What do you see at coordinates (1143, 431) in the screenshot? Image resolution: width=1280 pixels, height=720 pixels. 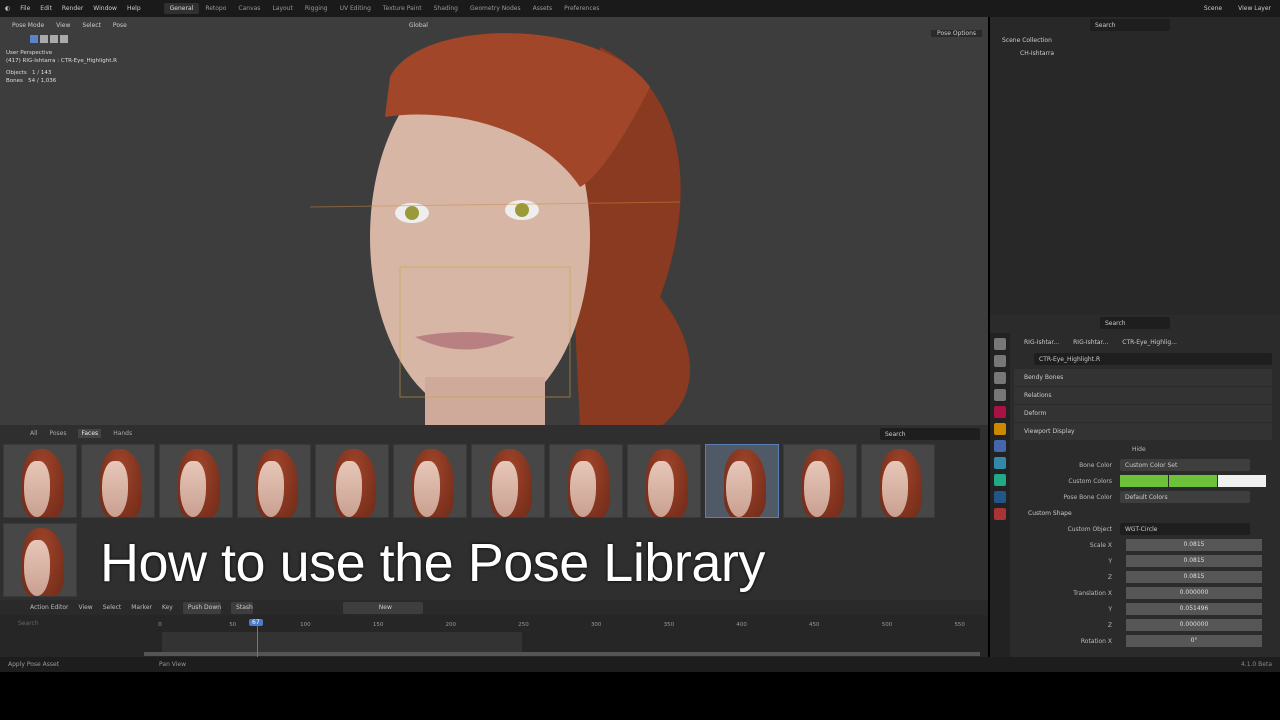 I see `section-viewport-display: Viewport Display` at bounding box center [1143, 431].